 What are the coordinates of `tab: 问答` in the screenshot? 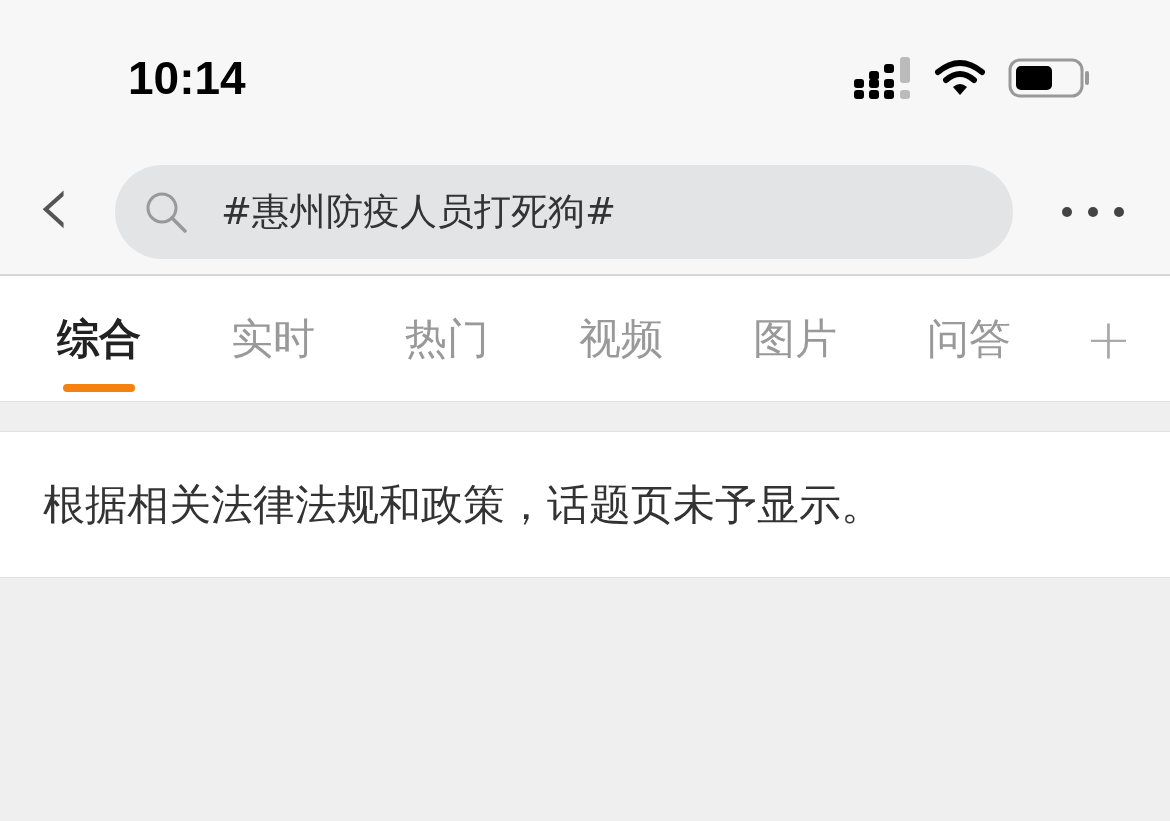 It's located at (969, 338).